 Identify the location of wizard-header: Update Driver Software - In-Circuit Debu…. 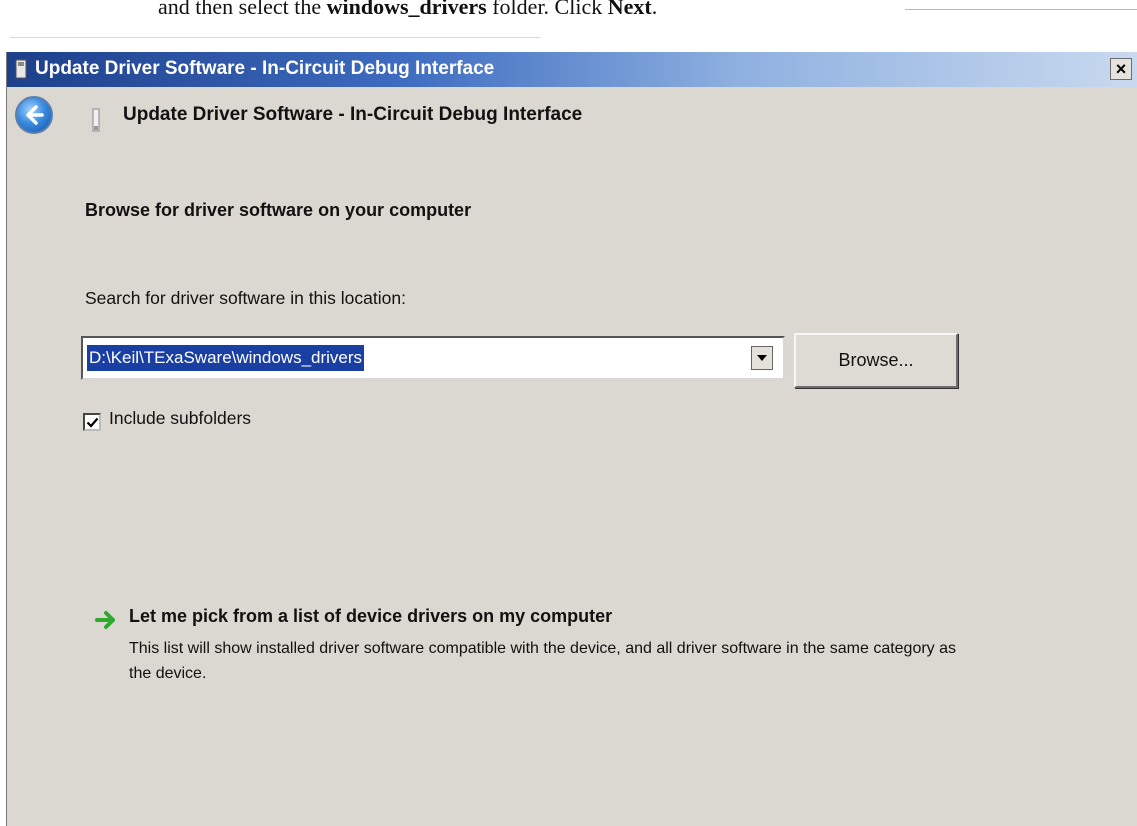
(572, 117).